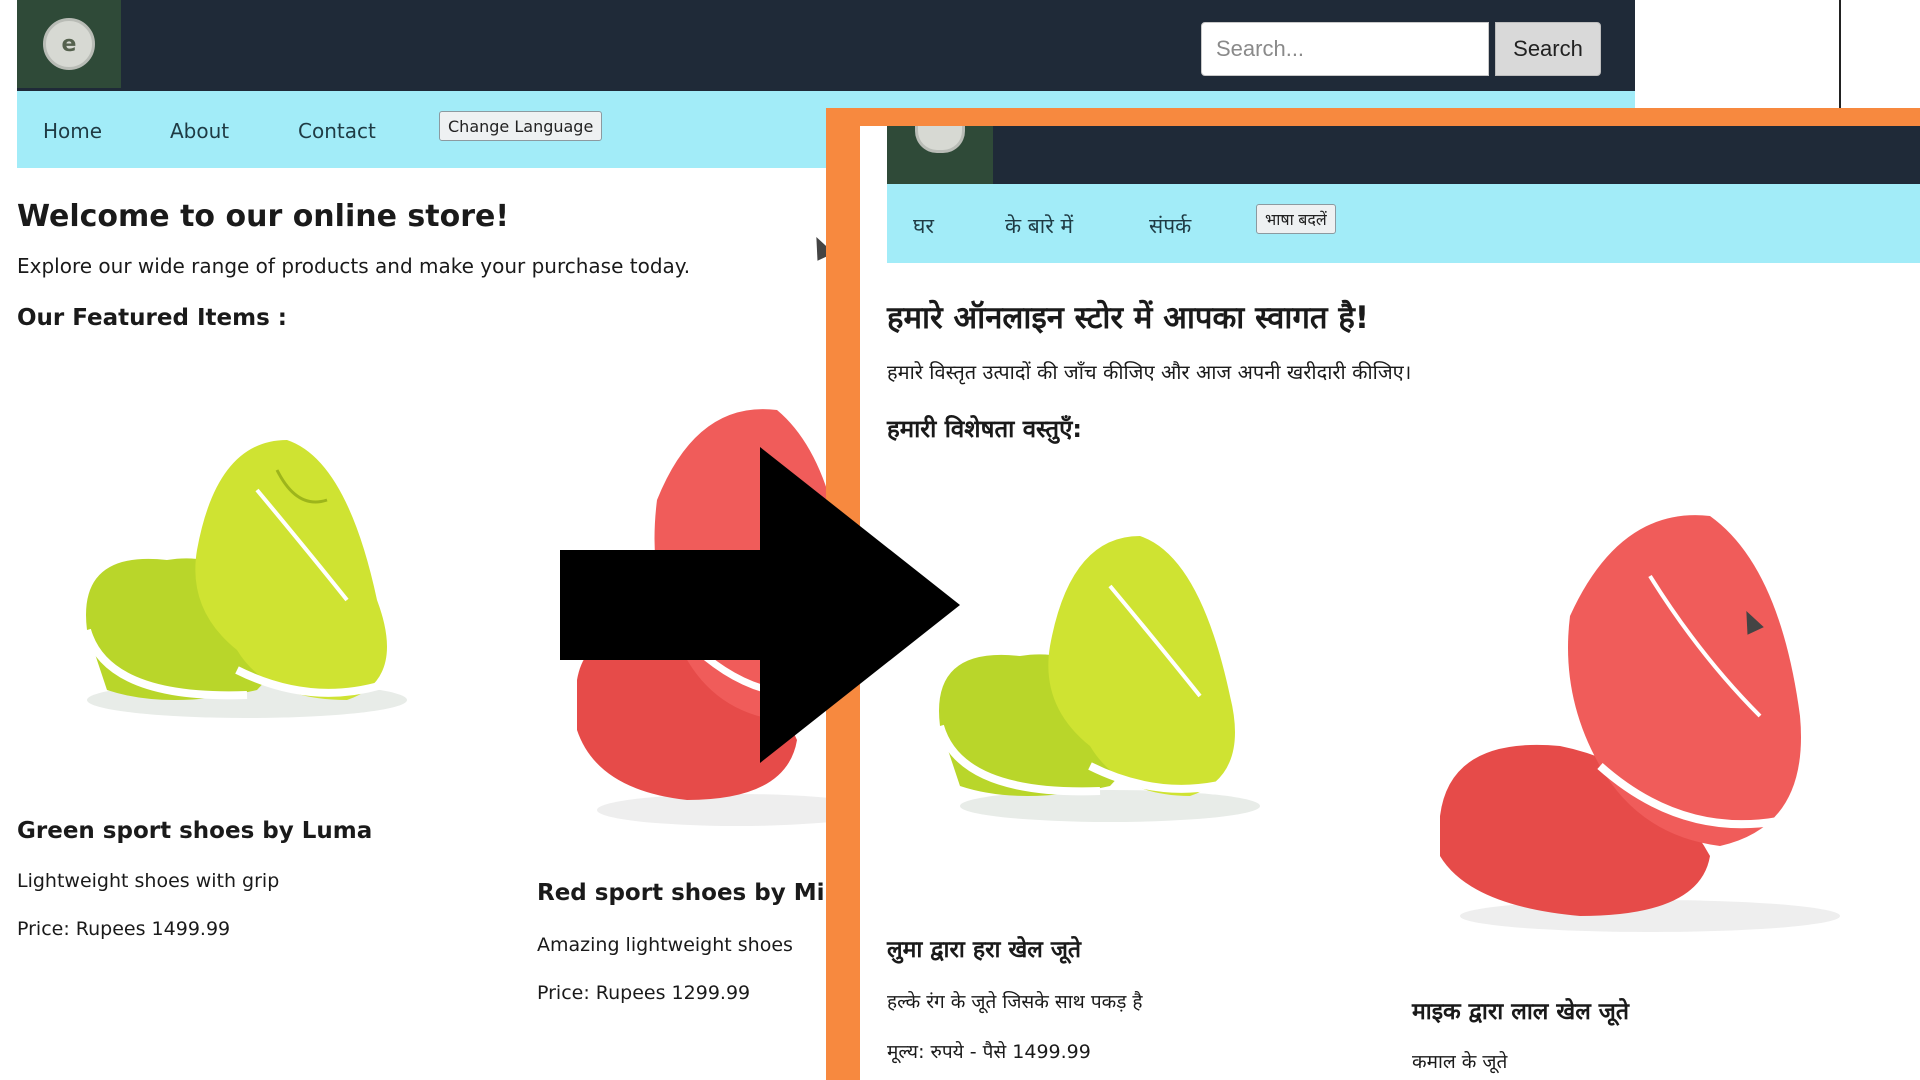 The image size is (1920, 1080). What do you see at coordinates (1128, 318) in the screenshot?
I see `page-title: हमारे ऑनलाइन स्टोर में आपका स्वागत है!` at bounding box center [1128, 318].